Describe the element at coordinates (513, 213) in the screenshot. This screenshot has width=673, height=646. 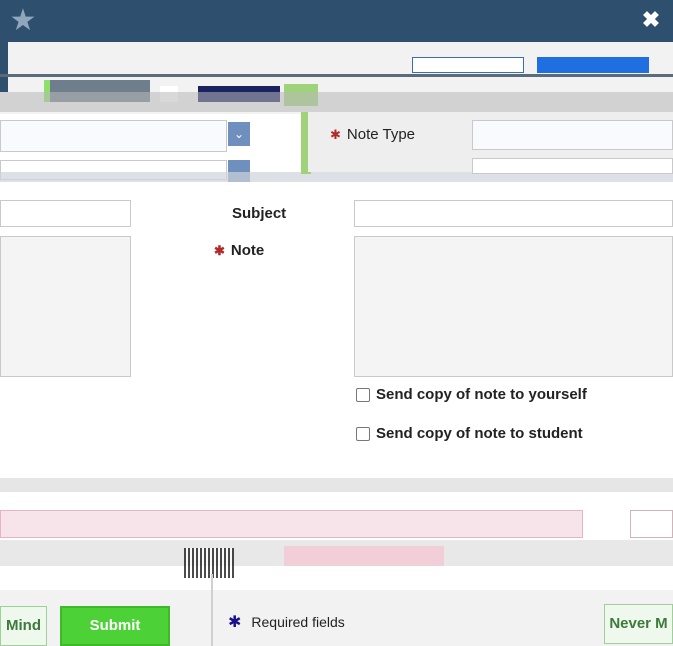
I see `subject-input` at that location.